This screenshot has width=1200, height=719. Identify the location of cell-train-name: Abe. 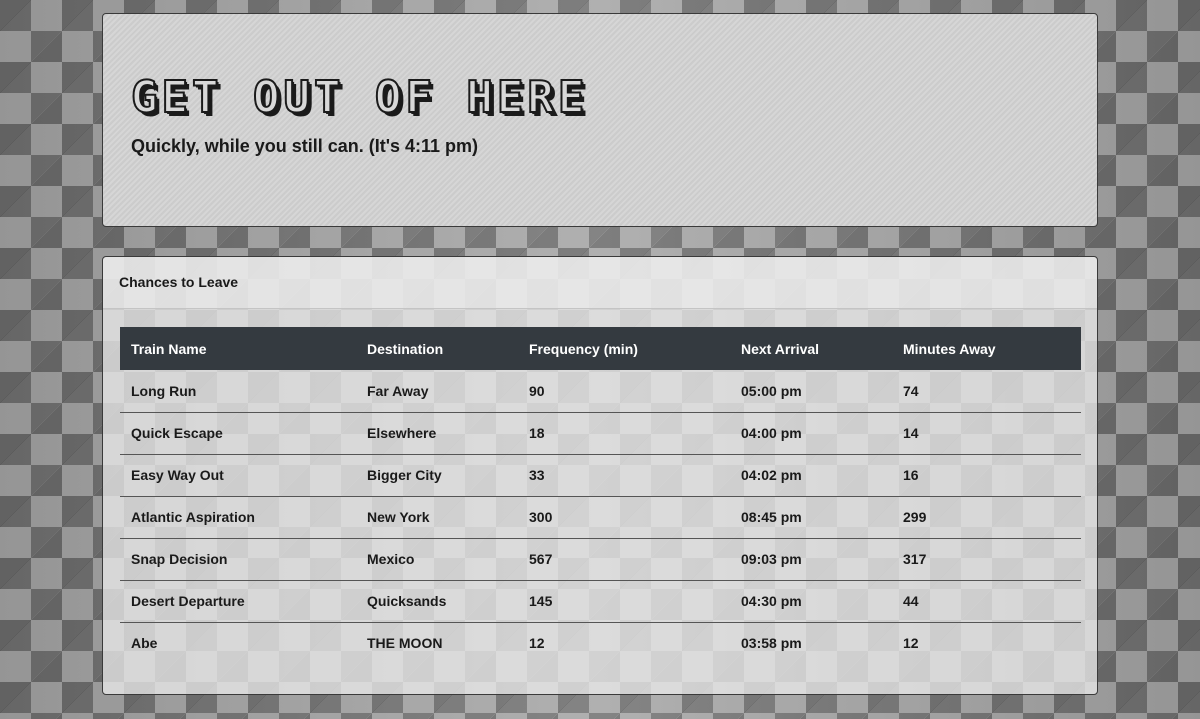
(144, 643).